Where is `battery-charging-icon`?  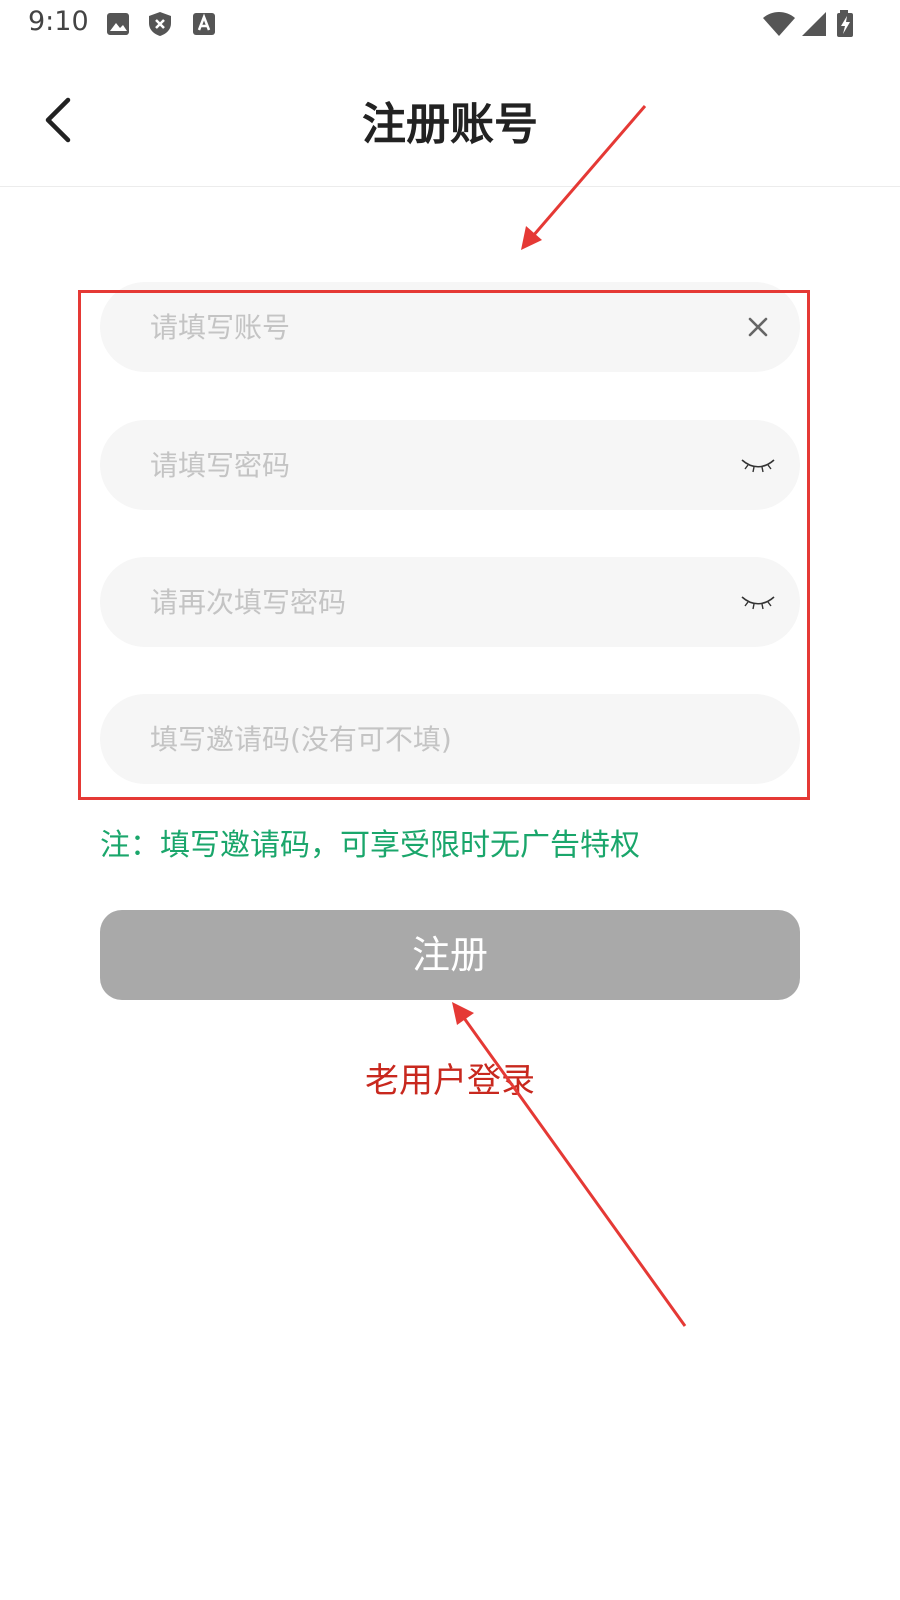
battery-charging-icon is located at coordinates (845, 23).